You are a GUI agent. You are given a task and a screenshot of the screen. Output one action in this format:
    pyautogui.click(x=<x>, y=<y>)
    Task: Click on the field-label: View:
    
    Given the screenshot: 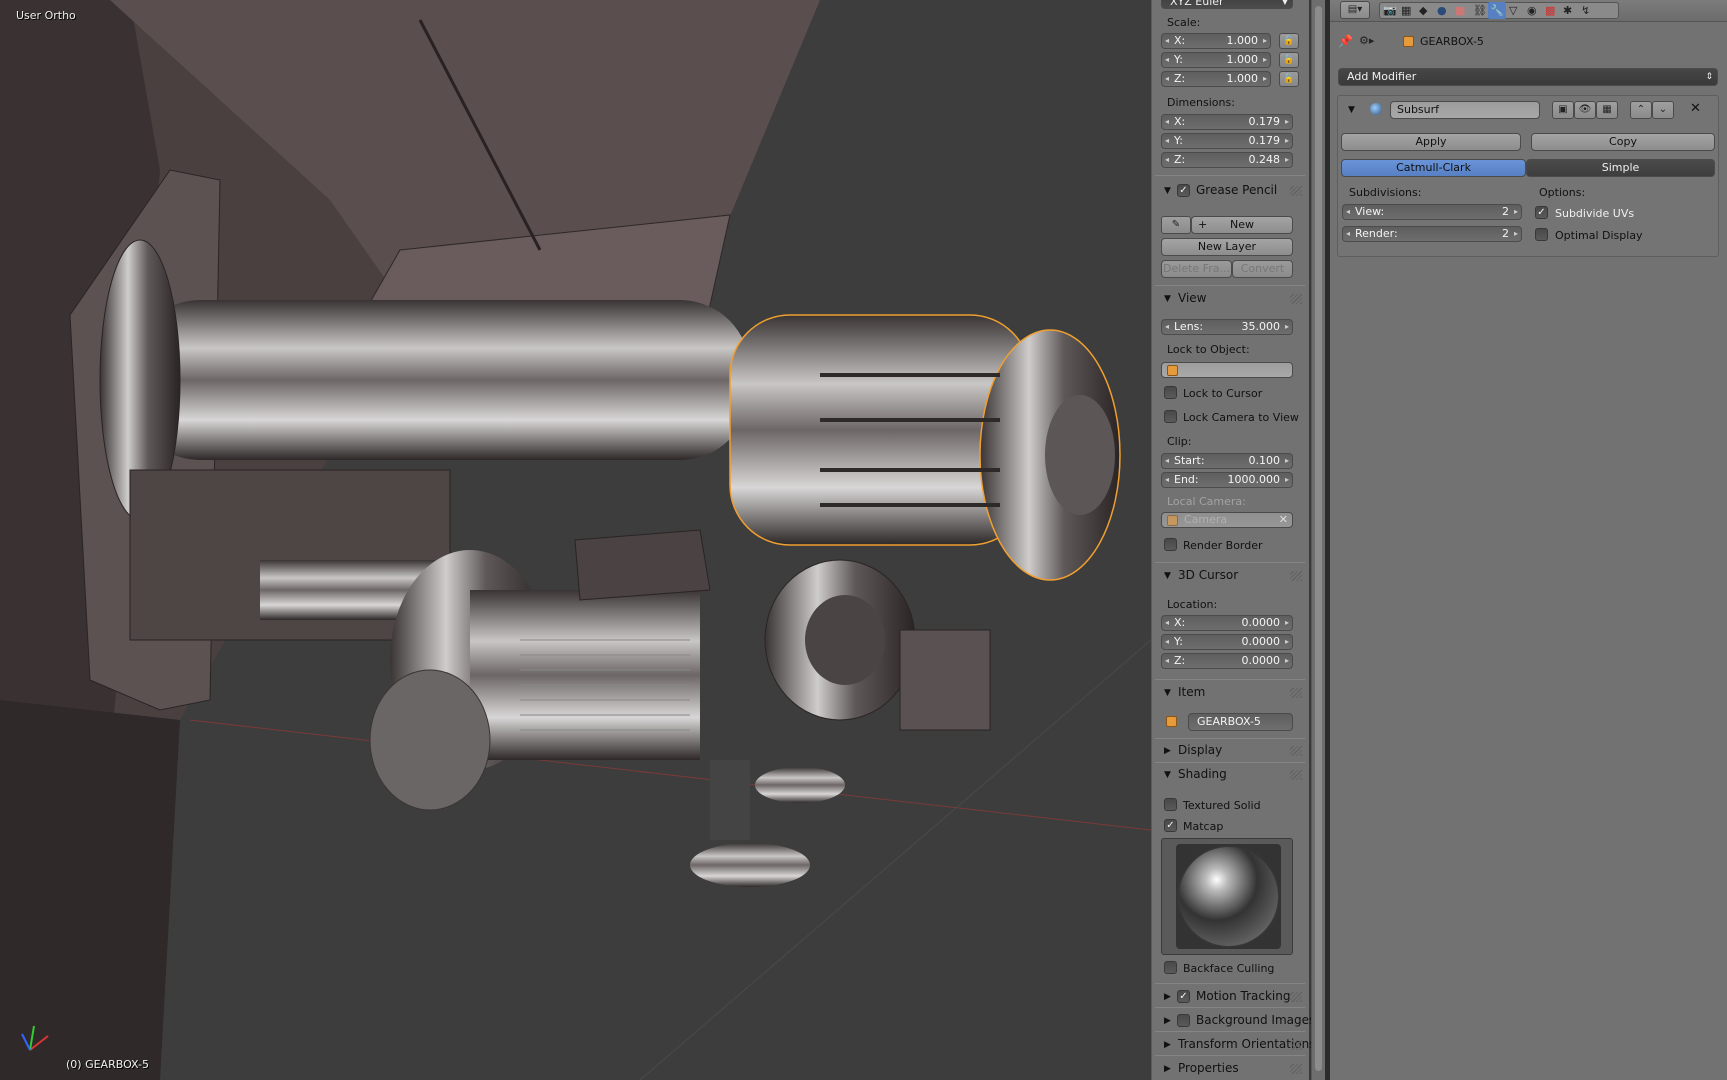 What is the action you would take?
    pyautogui.click(x=1370, y=211)
    